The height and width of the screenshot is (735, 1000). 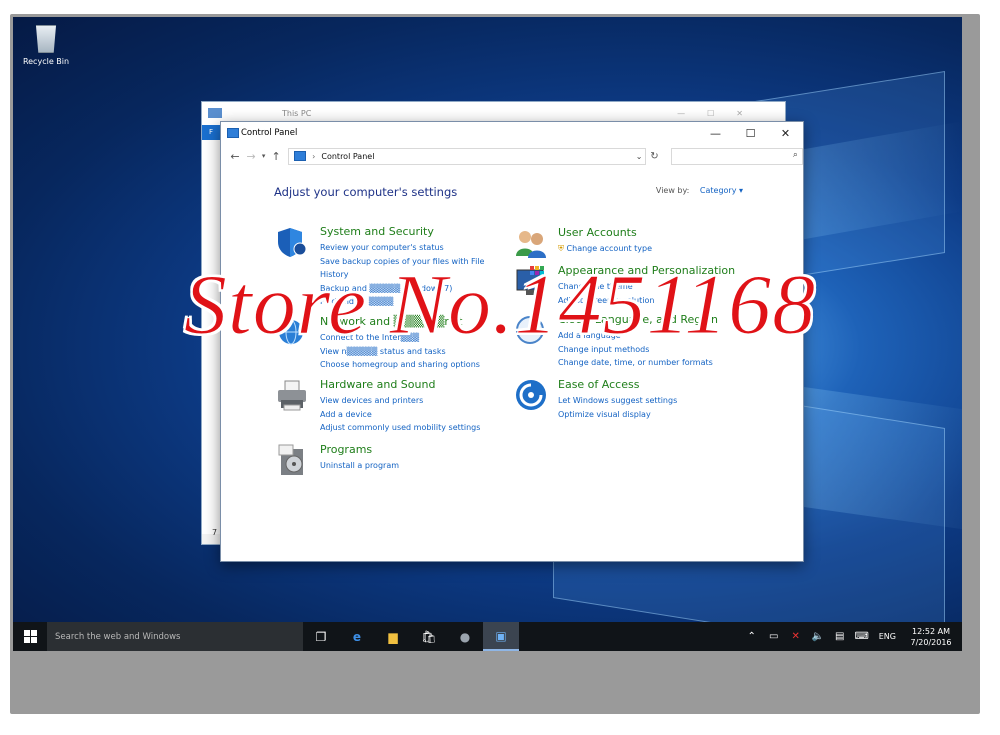 I want to click on address-cp-icon, so click(x=300, y=156).